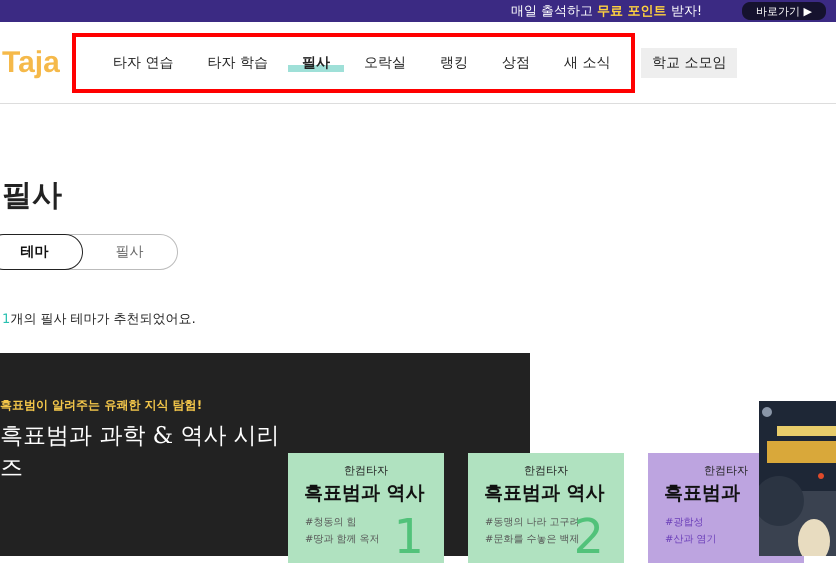  I want to click on nav-link: 랭킹, so click(454, 63).